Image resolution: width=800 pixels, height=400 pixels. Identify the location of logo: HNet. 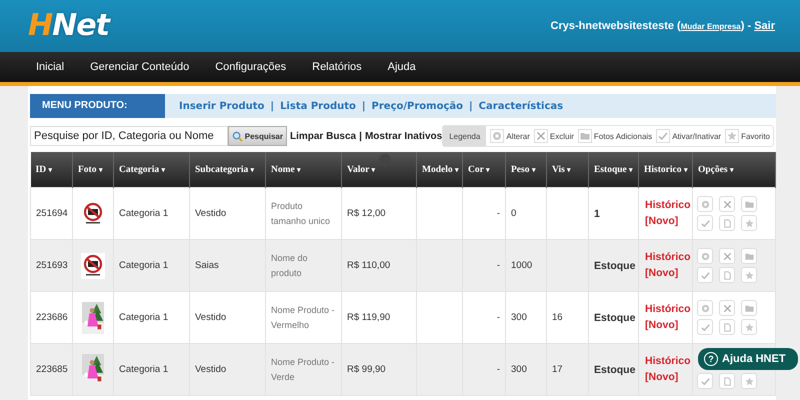
(68, 26).